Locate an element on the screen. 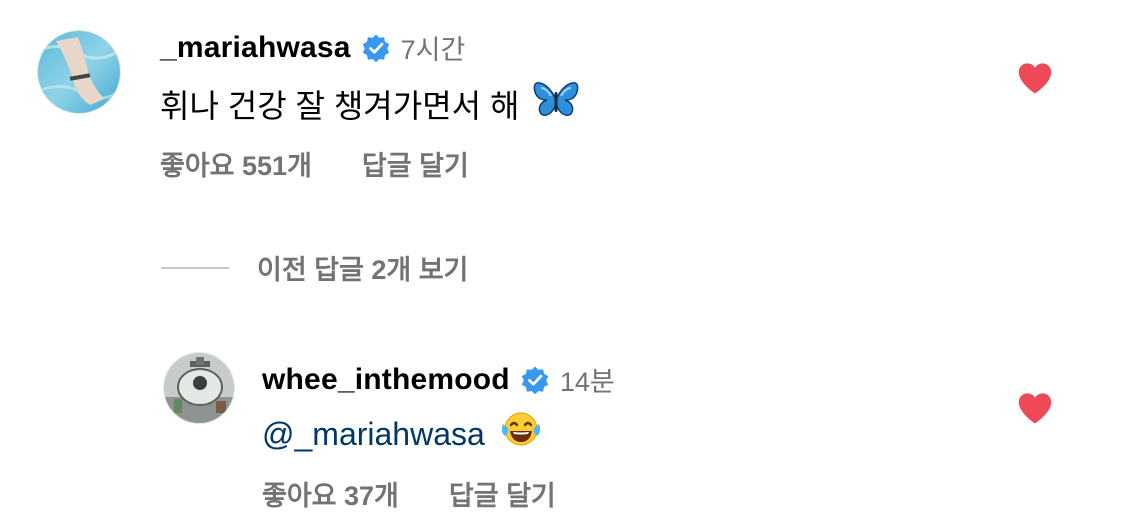 Image resolution: width=1125 pixels, height=524 pixels. comment-text-row: 휘나 건강 잘 챙겨가면서 해 is located at coordinates (369, 104).